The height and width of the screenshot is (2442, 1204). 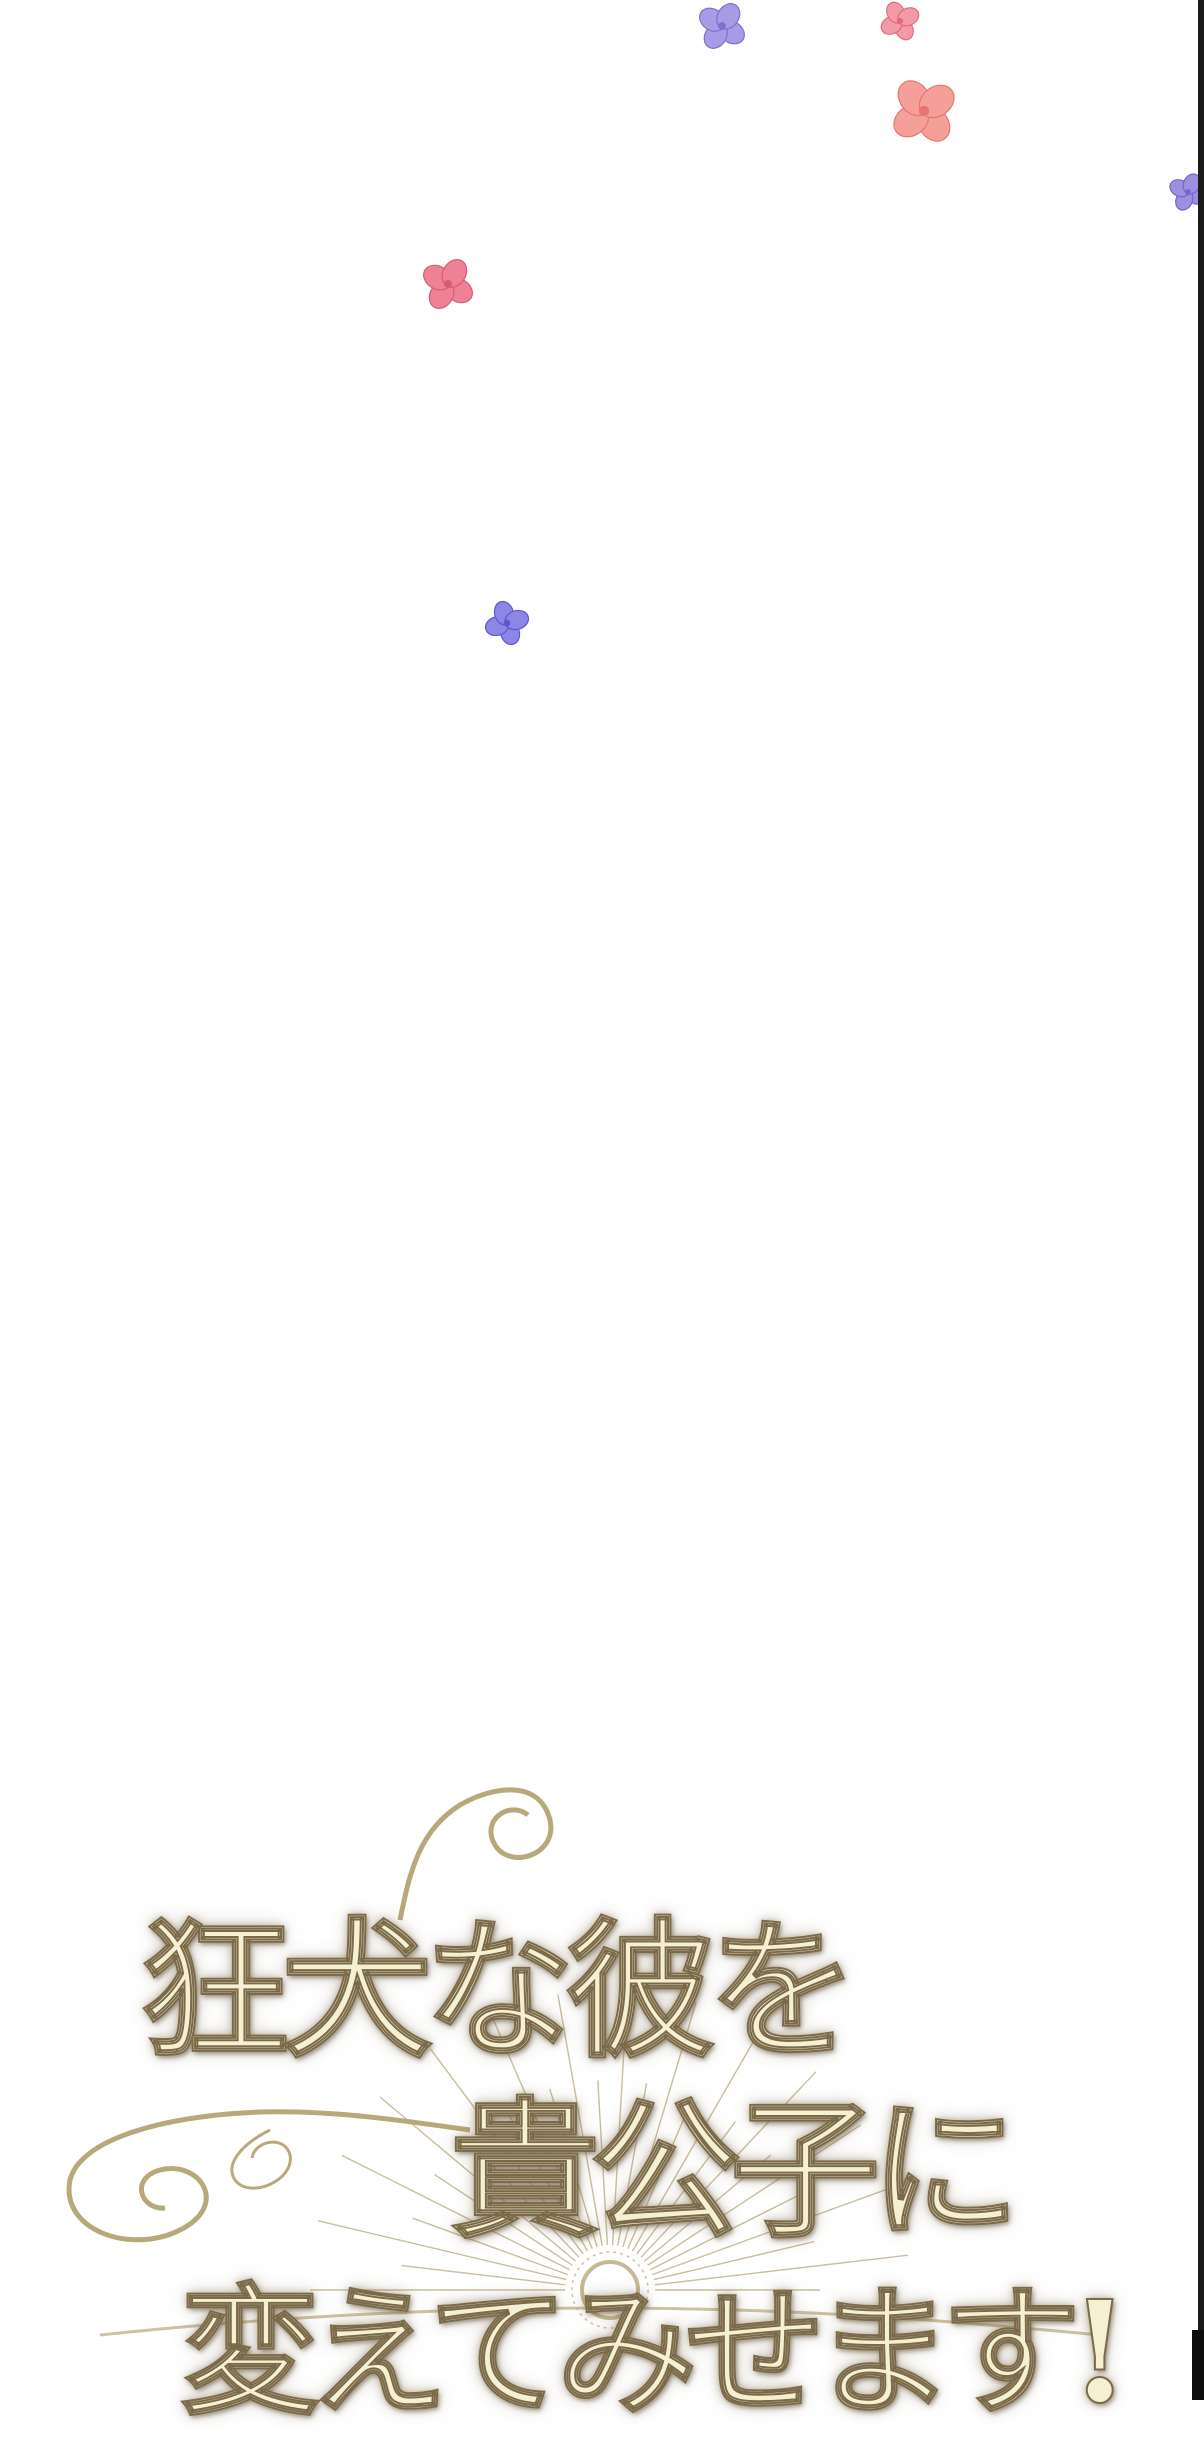 I want to click on petal-coral, so click(x=923, y=111).